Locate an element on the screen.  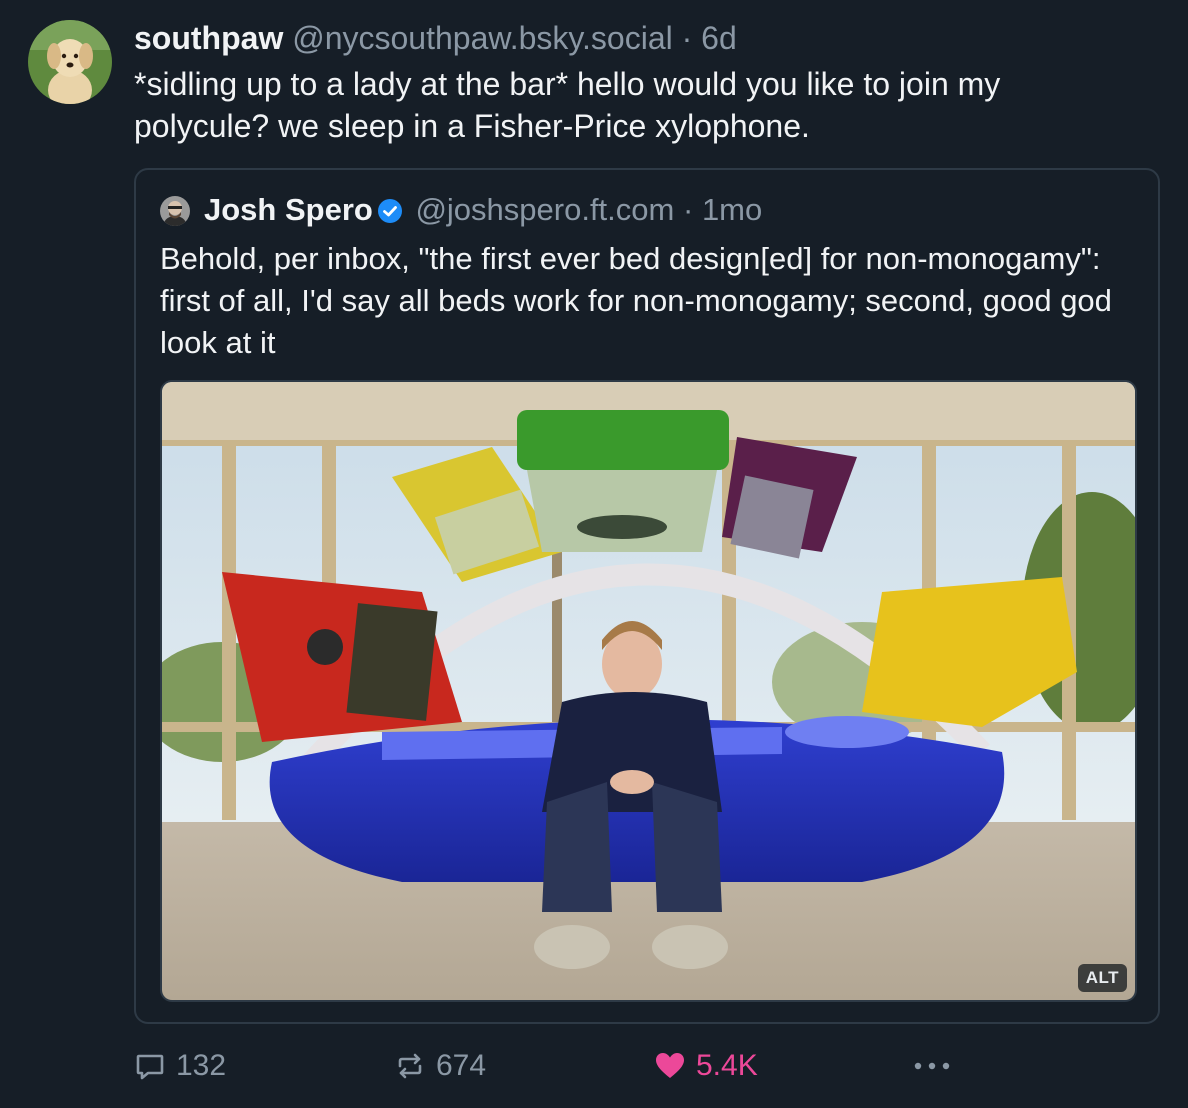
author-handle: @nycsouthpaw.bsky.social is located at coordinates (482, 38).